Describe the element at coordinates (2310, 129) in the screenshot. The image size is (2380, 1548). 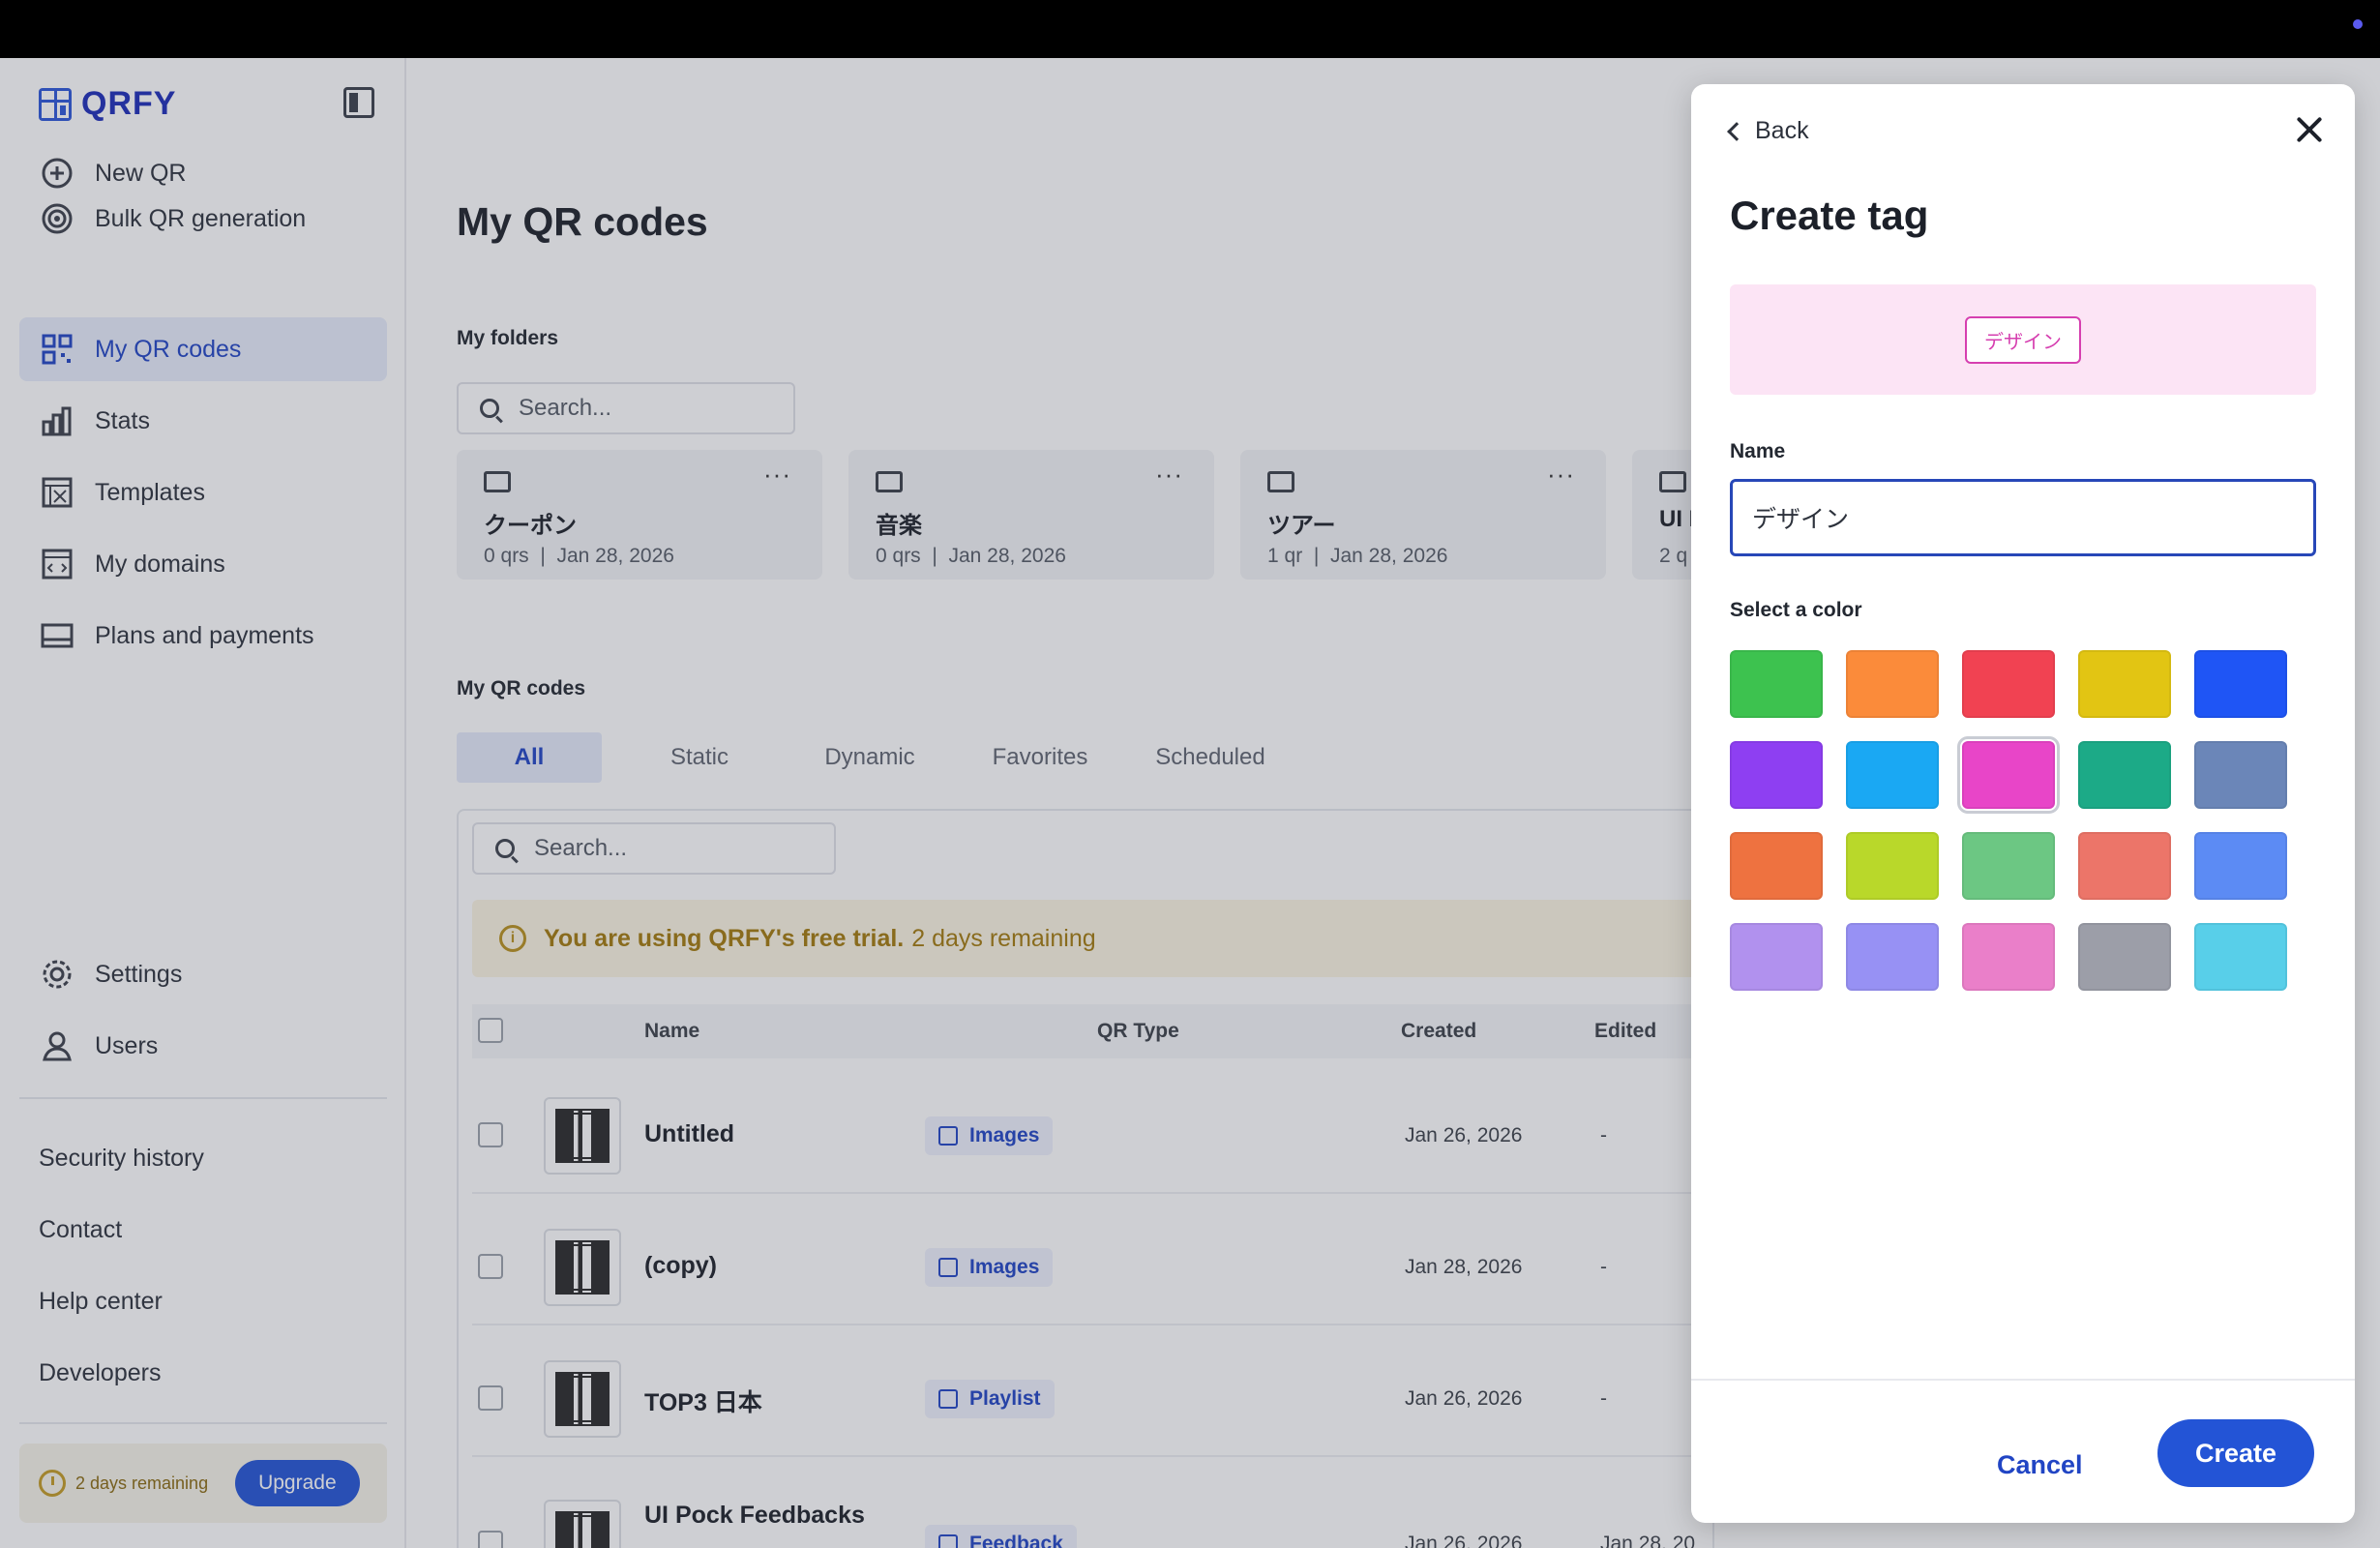
I see `close-icon` at that location.